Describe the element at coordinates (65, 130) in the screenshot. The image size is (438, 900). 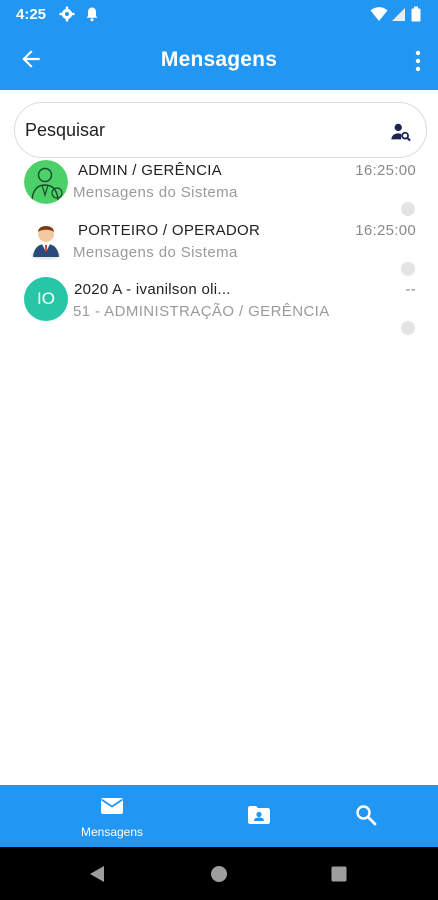
I see `search-input: Pesquisar` at that location.